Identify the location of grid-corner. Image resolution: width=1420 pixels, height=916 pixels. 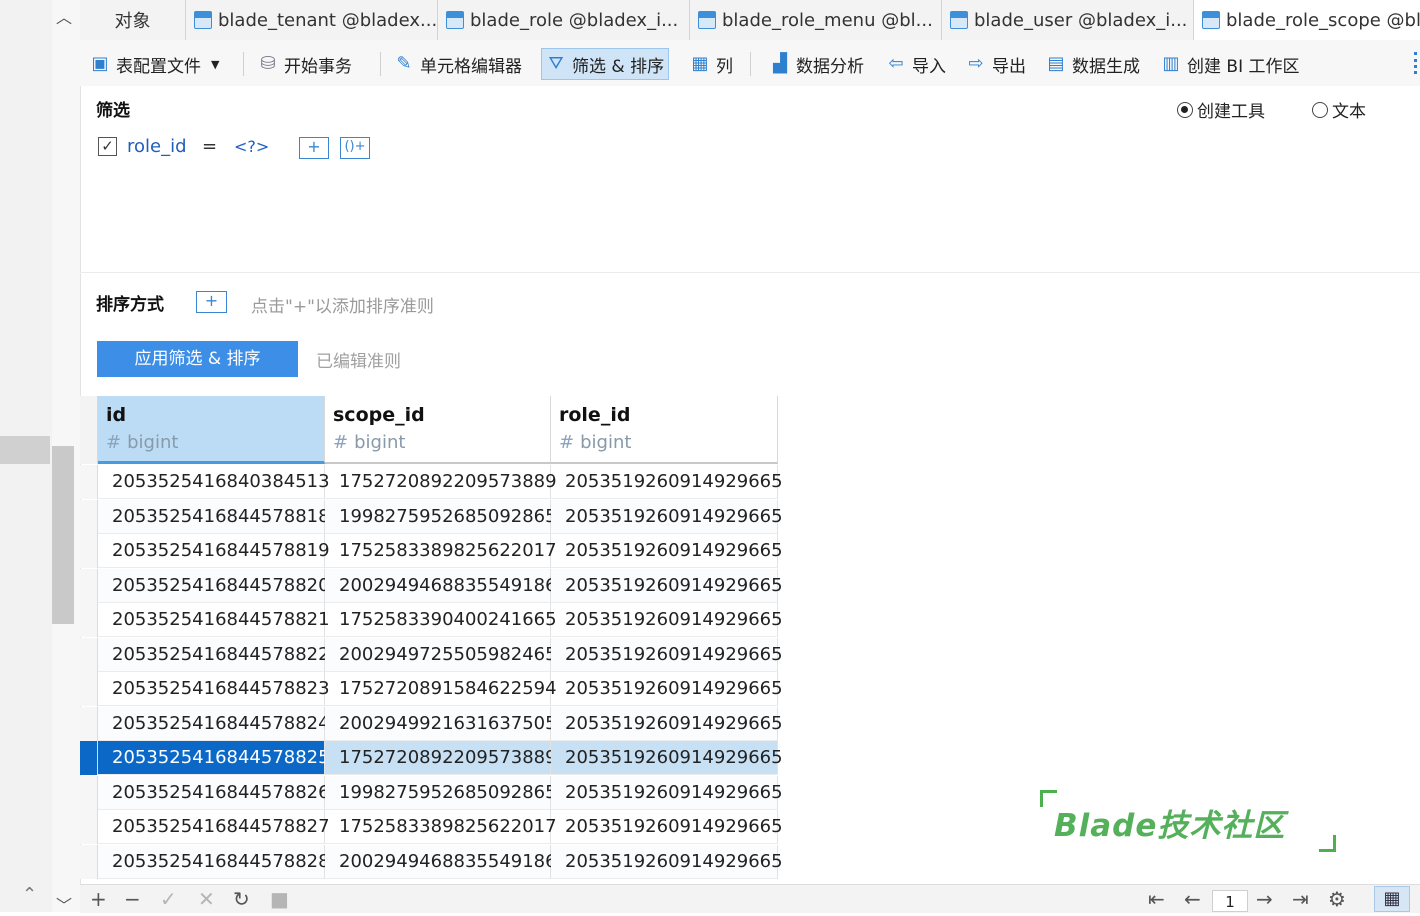
(89, 430).